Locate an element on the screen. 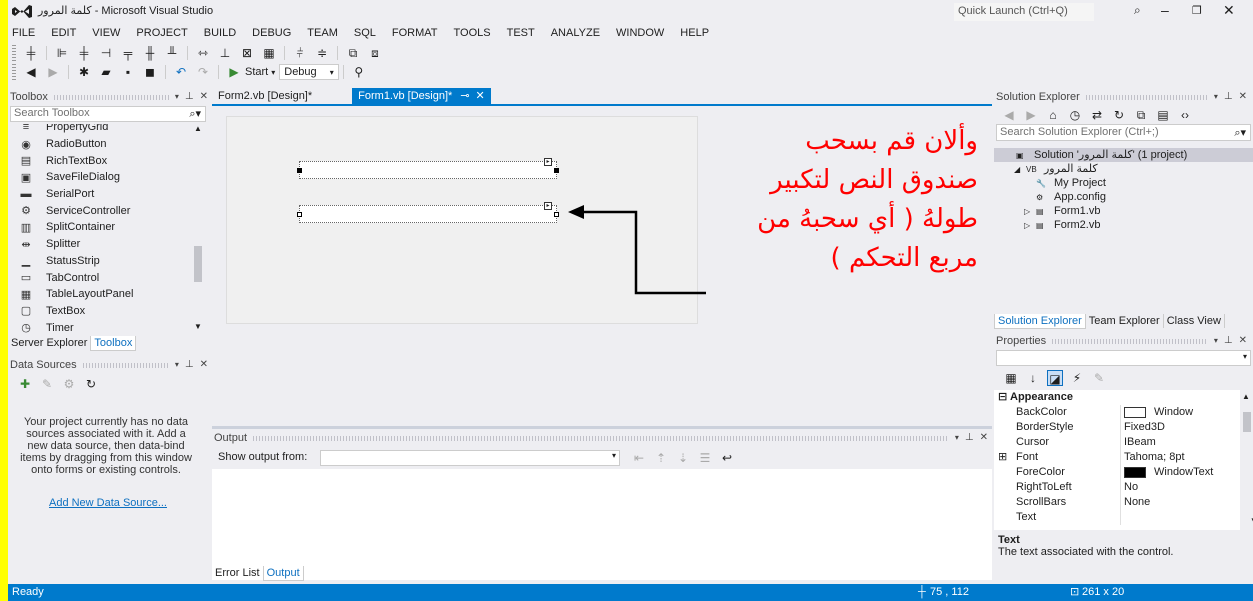 This screenshot has height=601, width=1253. solution-tree-item: ▷ ▤ Form1.vb is located at coordinates (1123, 211).